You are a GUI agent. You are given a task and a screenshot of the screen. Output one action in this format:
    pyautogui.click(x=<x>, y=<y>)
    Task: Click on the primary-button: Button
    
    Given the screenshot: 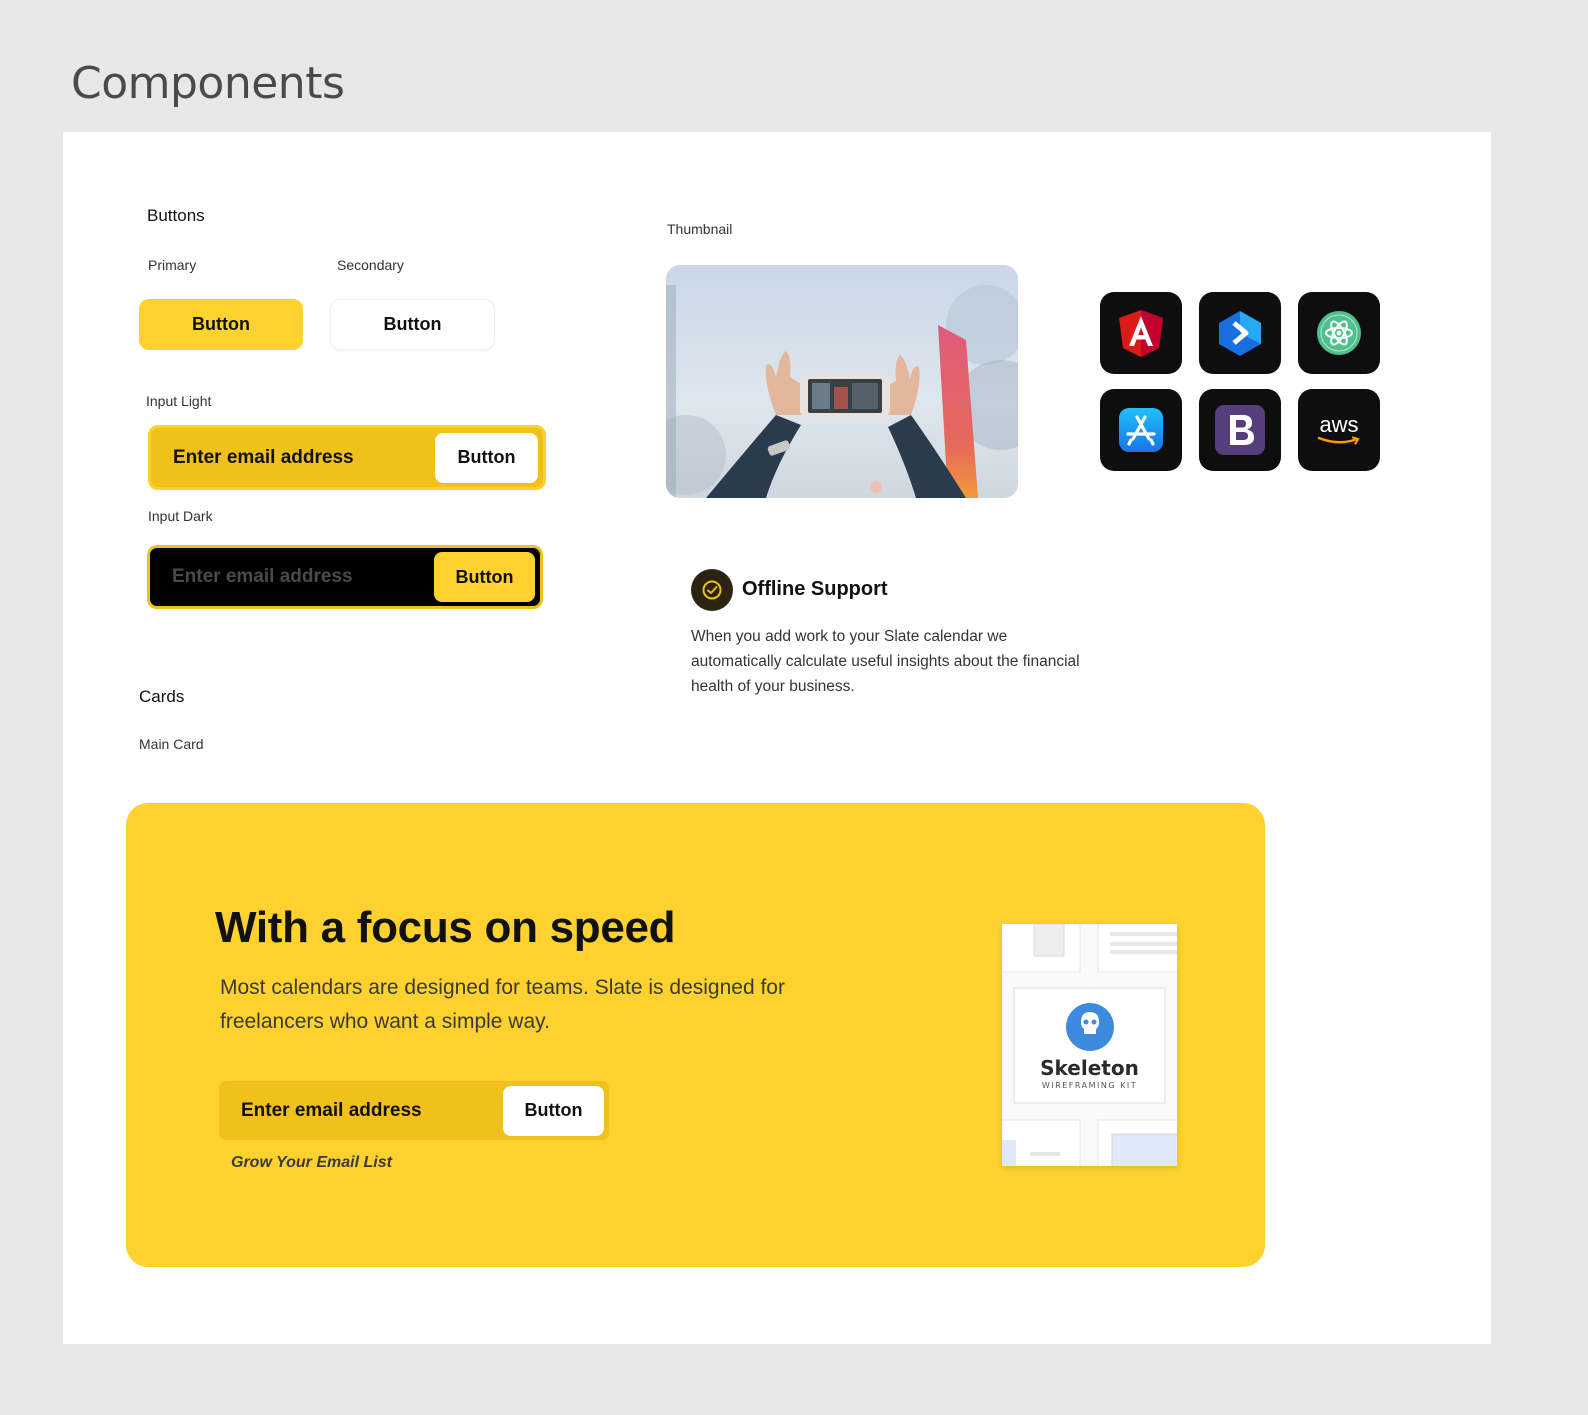 What is the action you would take?
    pyautogui.click(x=221, y=324)
    